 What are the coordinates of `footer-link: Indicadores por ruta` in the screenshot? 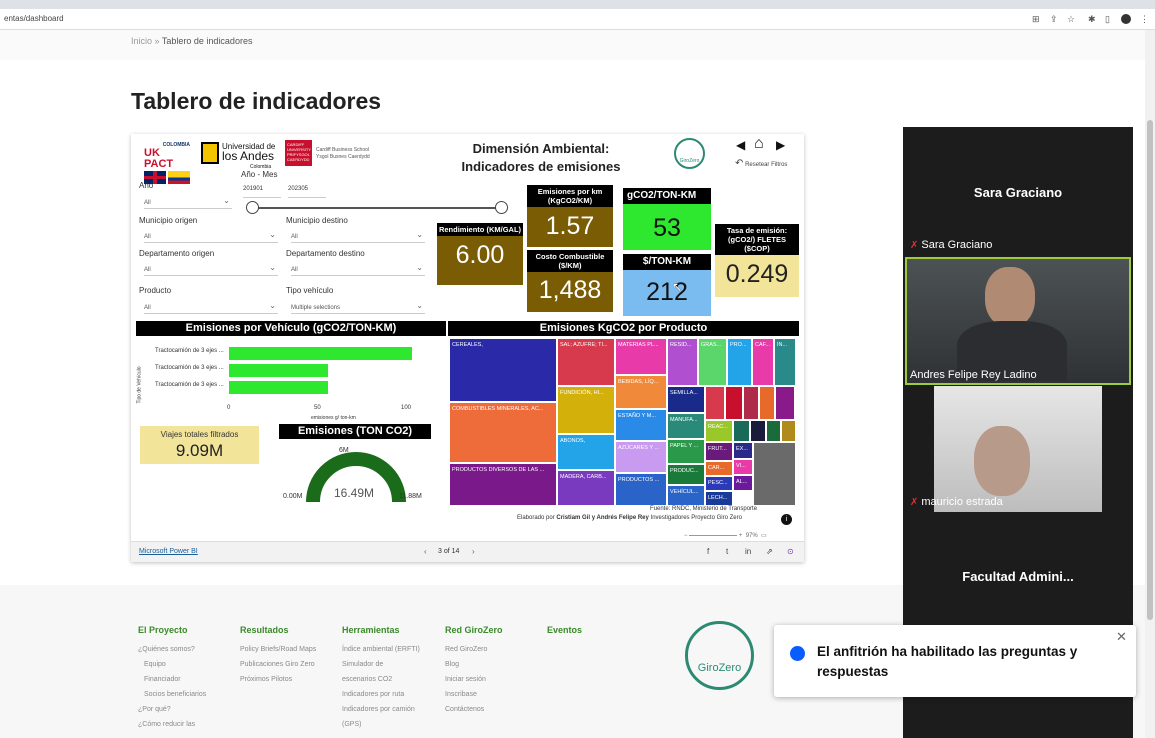 It's located at (381, 694).